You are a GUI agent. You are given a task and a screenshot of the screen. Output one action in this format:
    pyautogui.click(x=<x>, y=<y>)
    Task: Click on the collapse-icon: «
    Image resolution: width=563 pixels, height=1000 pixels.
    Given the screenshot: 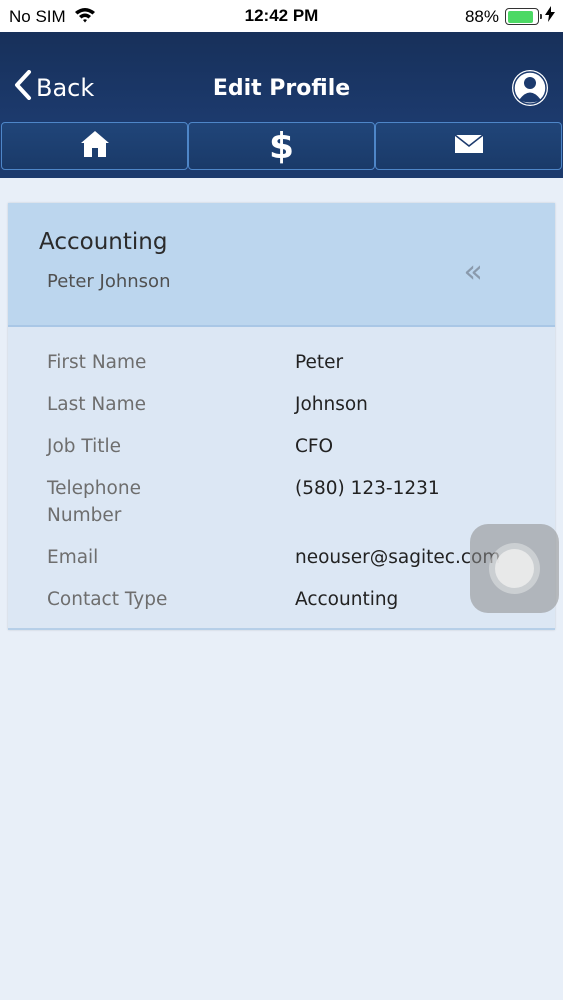 What is the action you would take?
    pyautogui.click(x=473, y=271)
    